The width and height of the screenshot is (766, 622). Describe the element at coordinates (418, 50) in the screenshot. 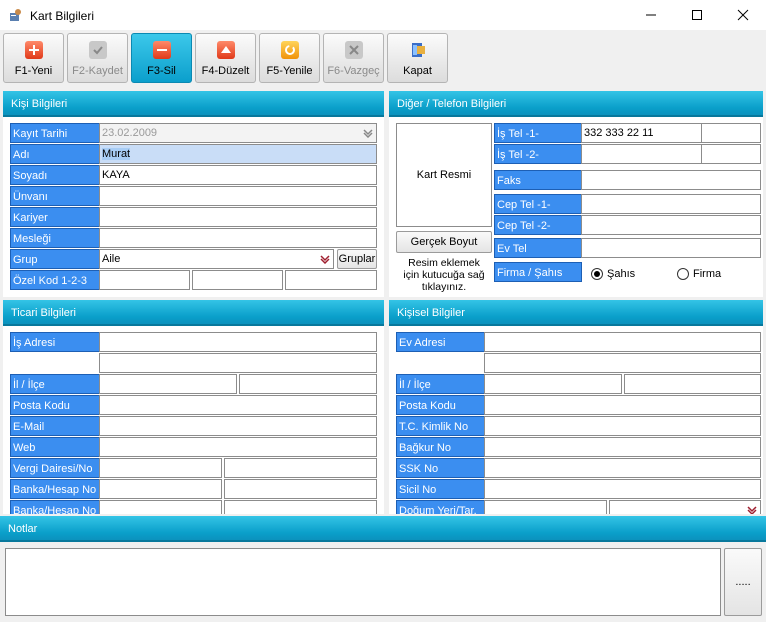

I see `exit-icon` at that location.